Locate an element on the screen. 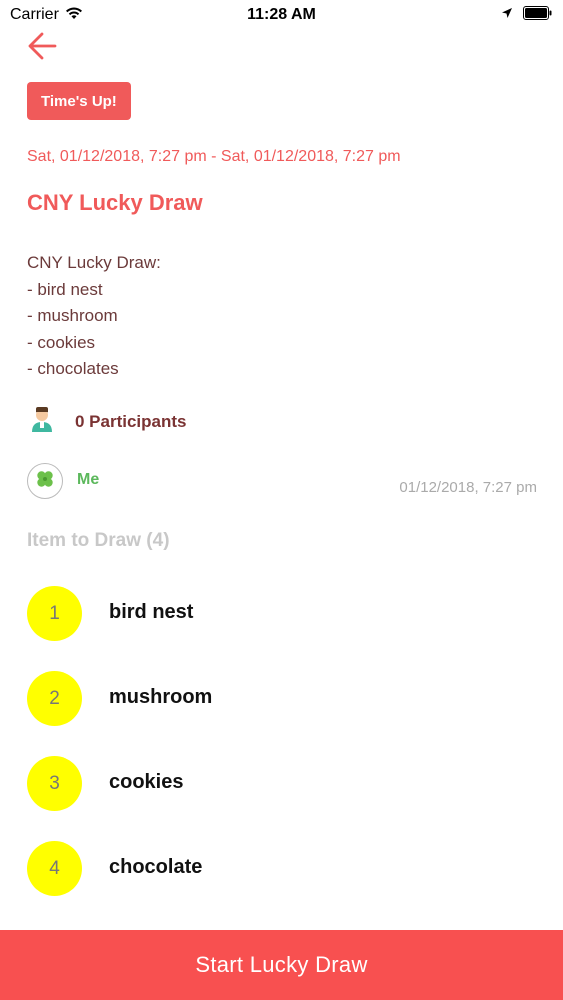 This screenshot has width=563, height=1000. description-line: - chocolates is located at coordinates (73, 368).